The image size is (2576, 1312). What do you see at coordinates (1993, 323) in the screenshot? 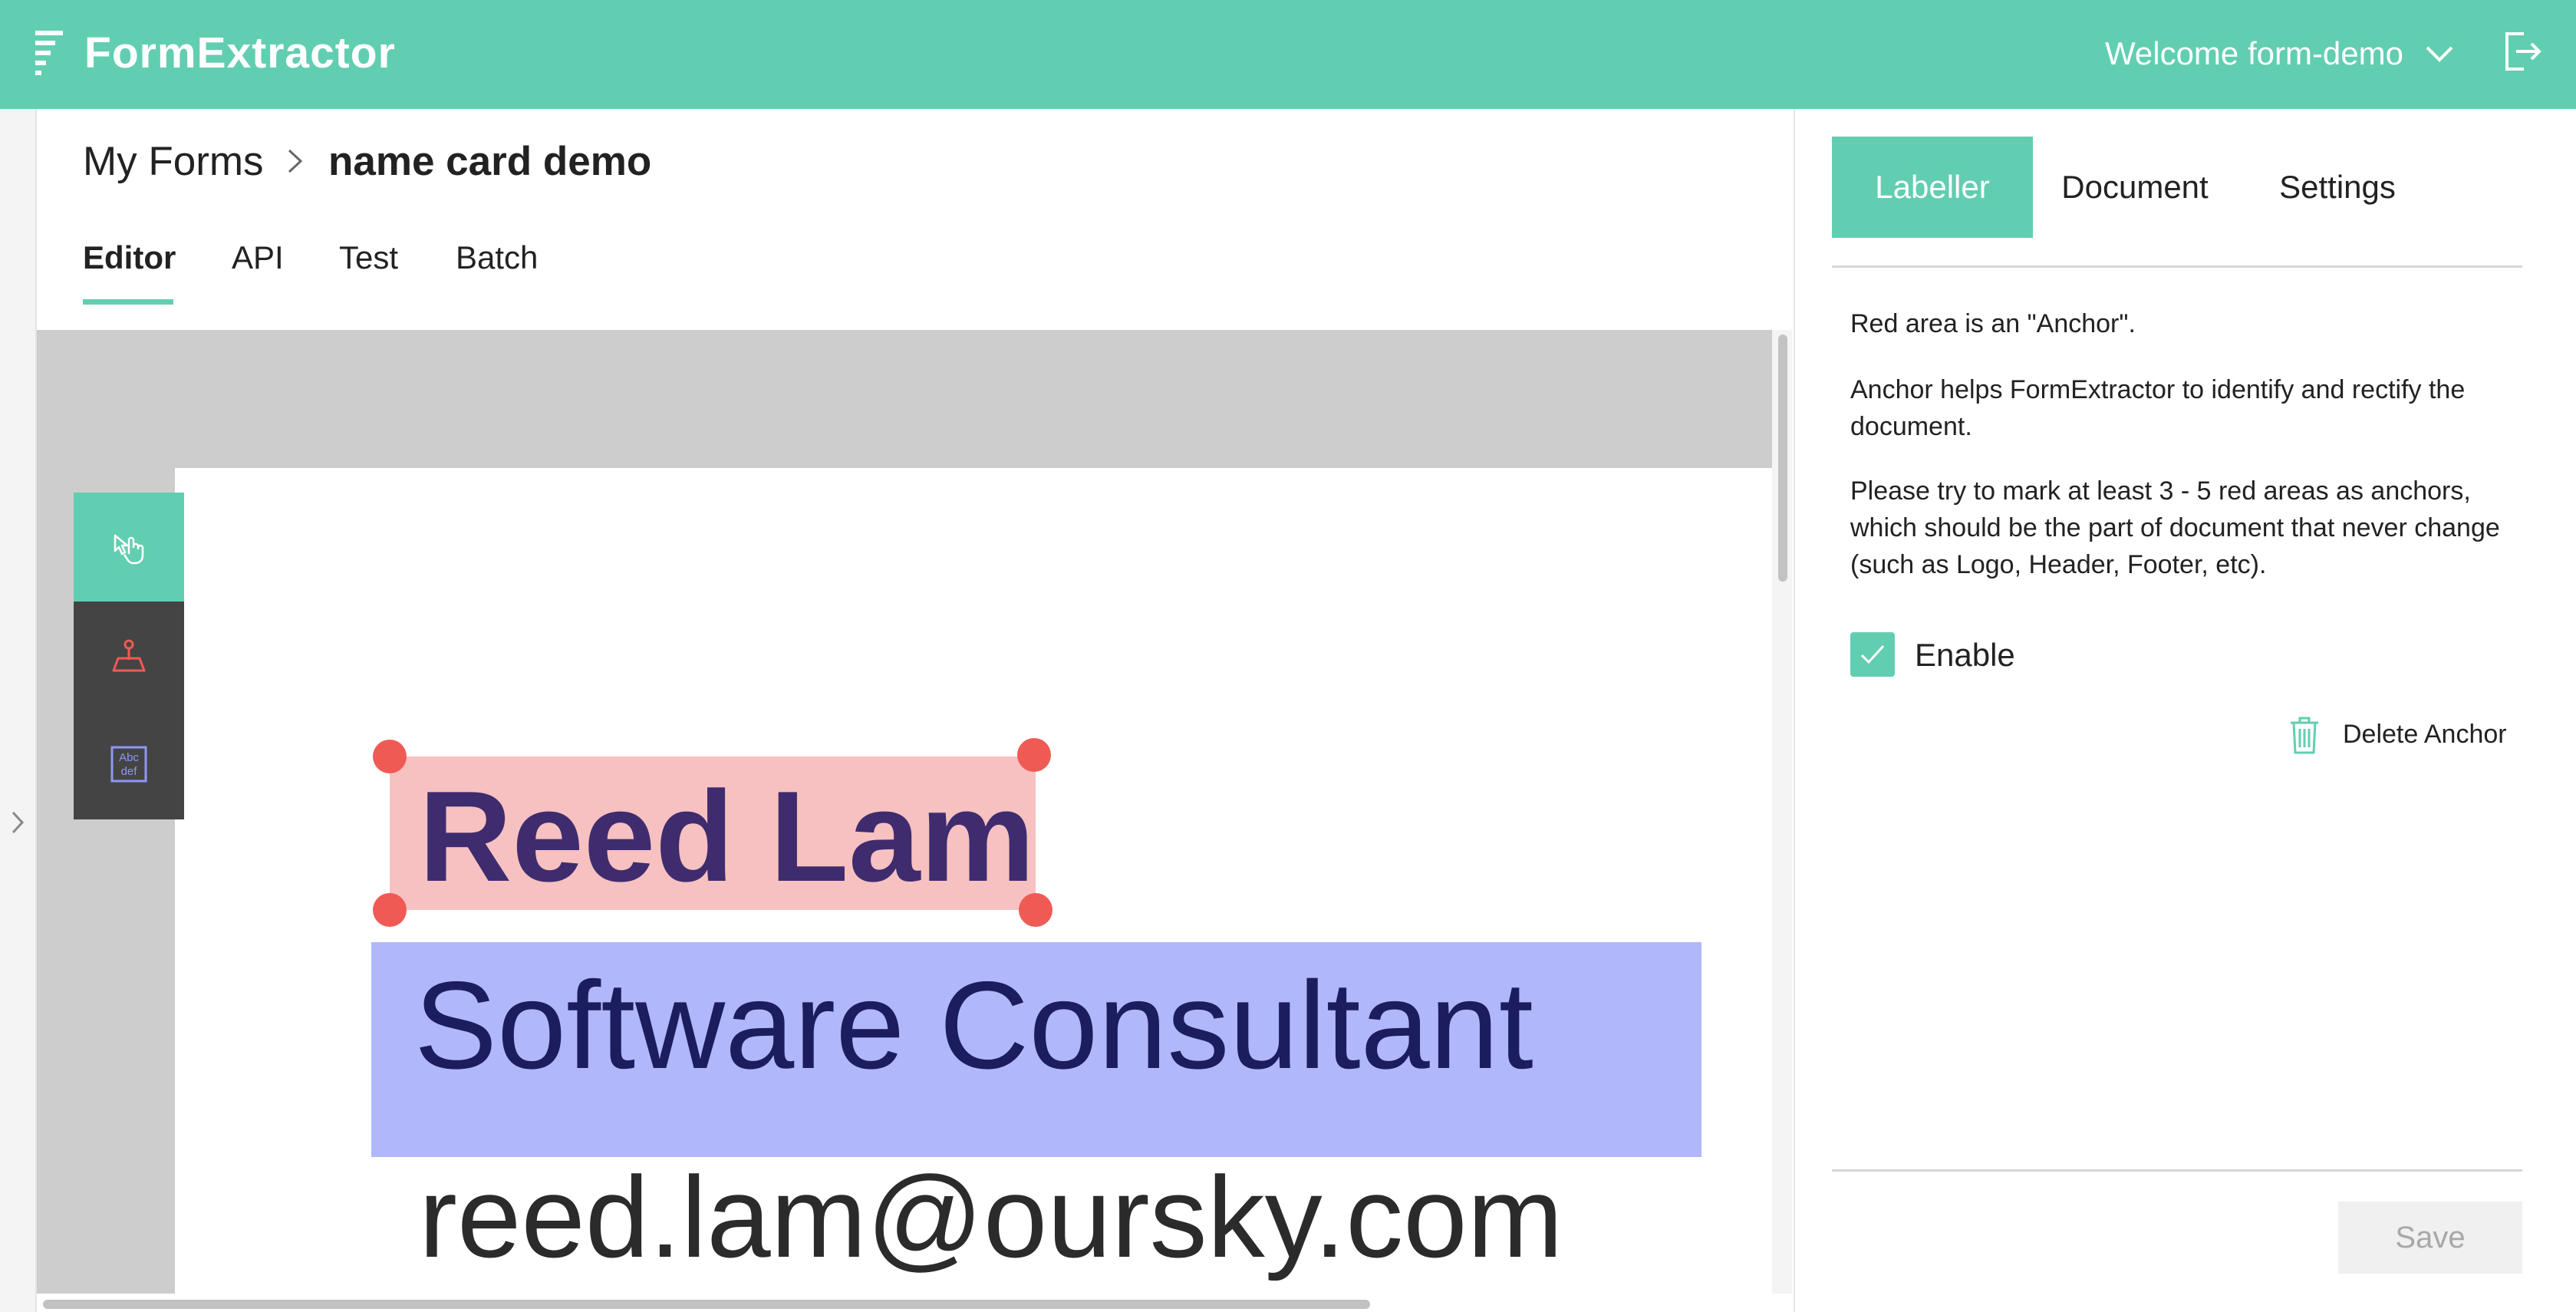
I see `anchor-description: Red area is an "Anchor".` at bounding box center [1993, 323].